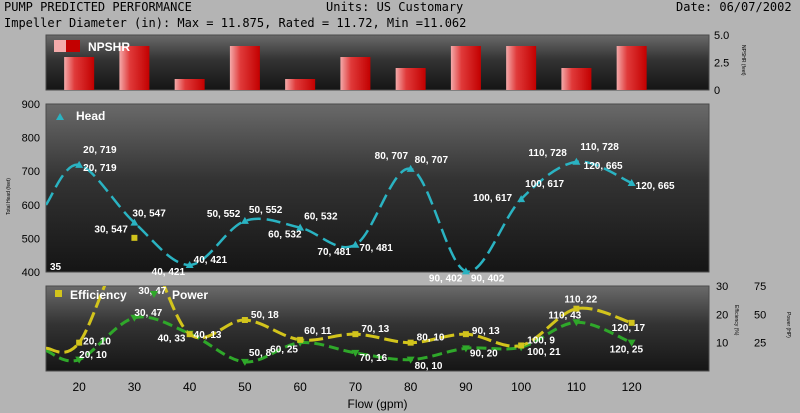 This screenshot has height=413, width=800. I want to click on power-data-label: 80, 10, so click(429, 366).